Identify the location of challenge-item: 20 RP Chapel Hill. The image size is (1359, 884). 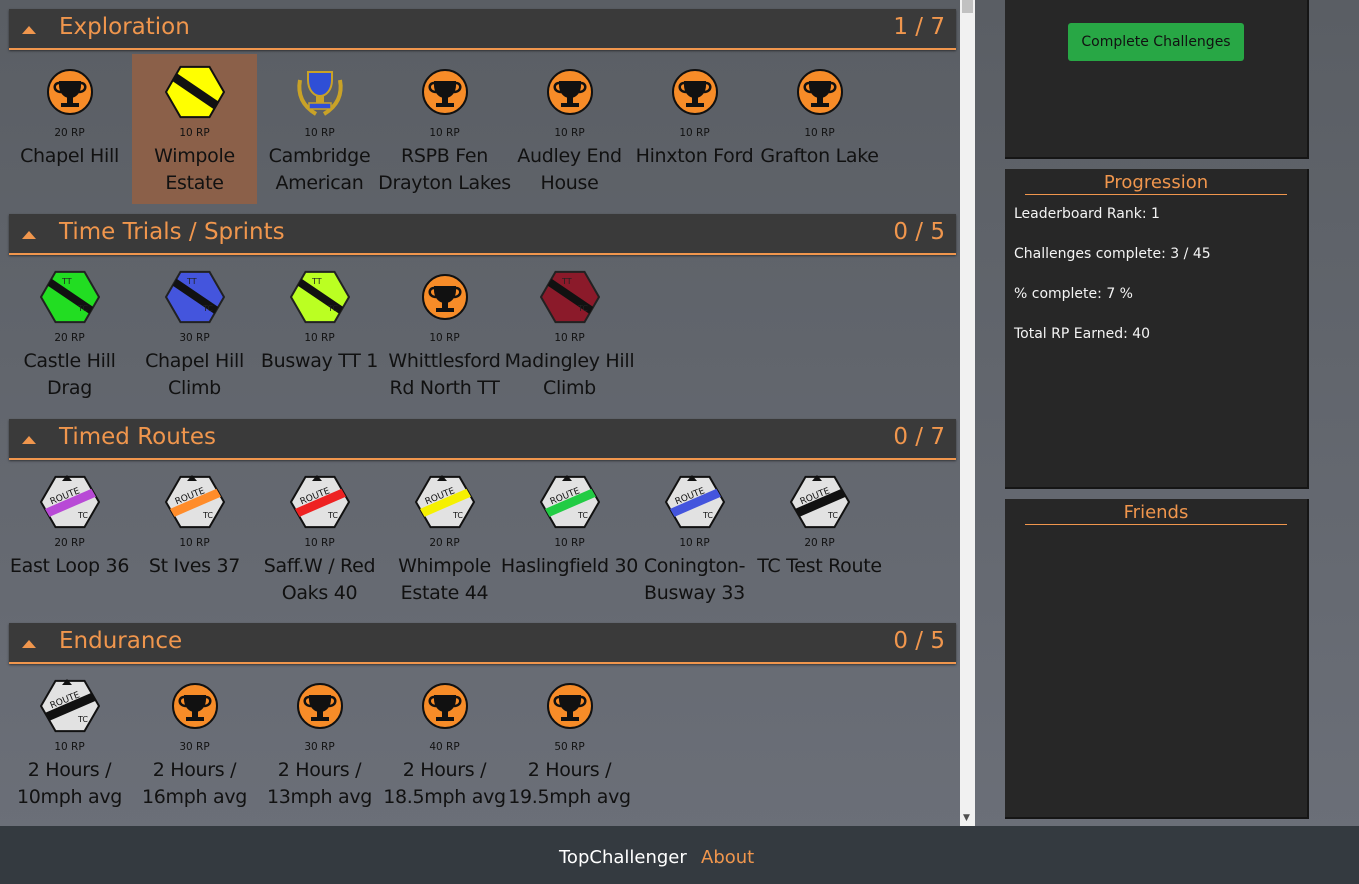
(69, 129).